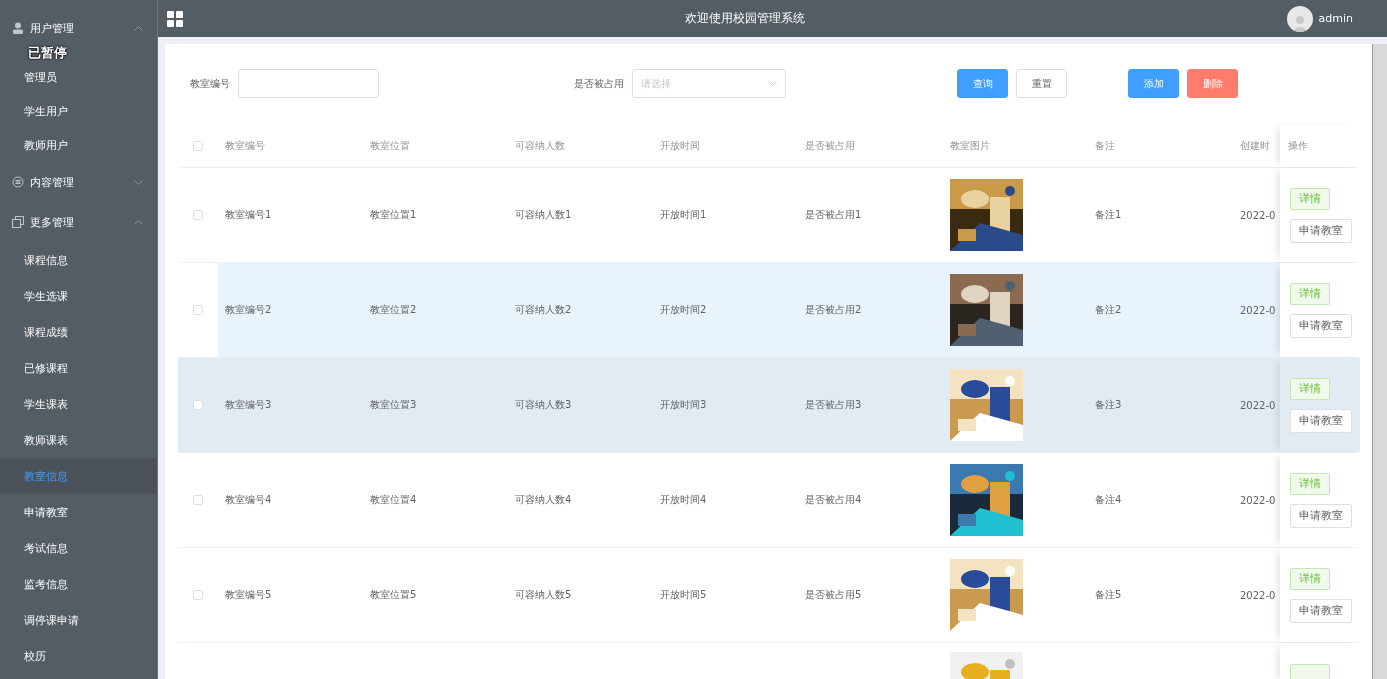 The width and height of the screenshot is (1387, 679). Describe the element at coordinates (393, 404) in the screenshot. I see `table-cell: 教室位置3` at that location.